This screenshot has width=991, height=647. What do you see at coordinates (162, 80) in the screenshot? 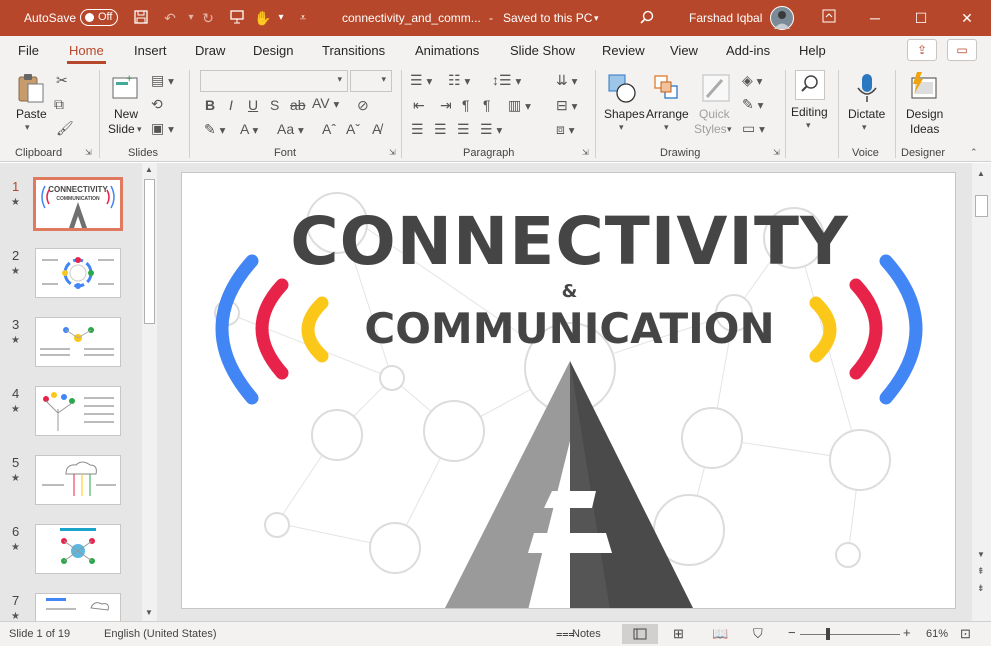
I see `layout-icon: ▤ ▾` at bounding box center [162, 80].